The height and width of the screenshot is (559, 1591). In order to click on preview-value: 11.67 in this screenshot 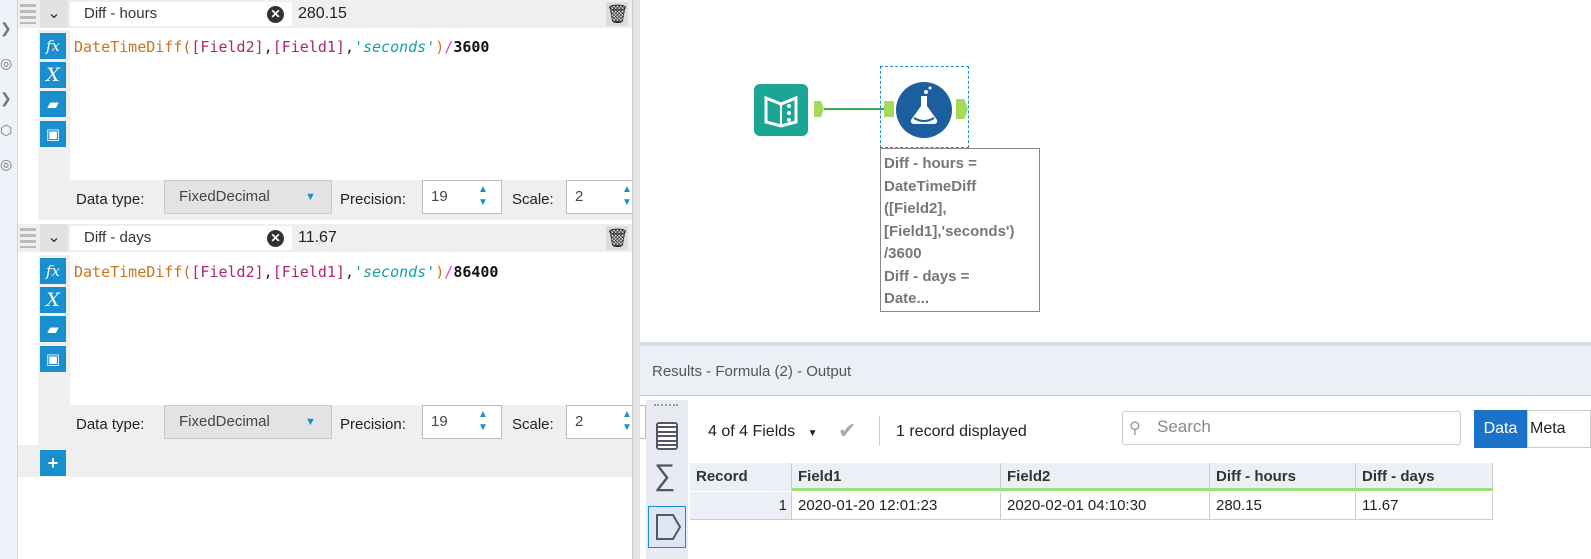, I will do `click(317, 237)`.